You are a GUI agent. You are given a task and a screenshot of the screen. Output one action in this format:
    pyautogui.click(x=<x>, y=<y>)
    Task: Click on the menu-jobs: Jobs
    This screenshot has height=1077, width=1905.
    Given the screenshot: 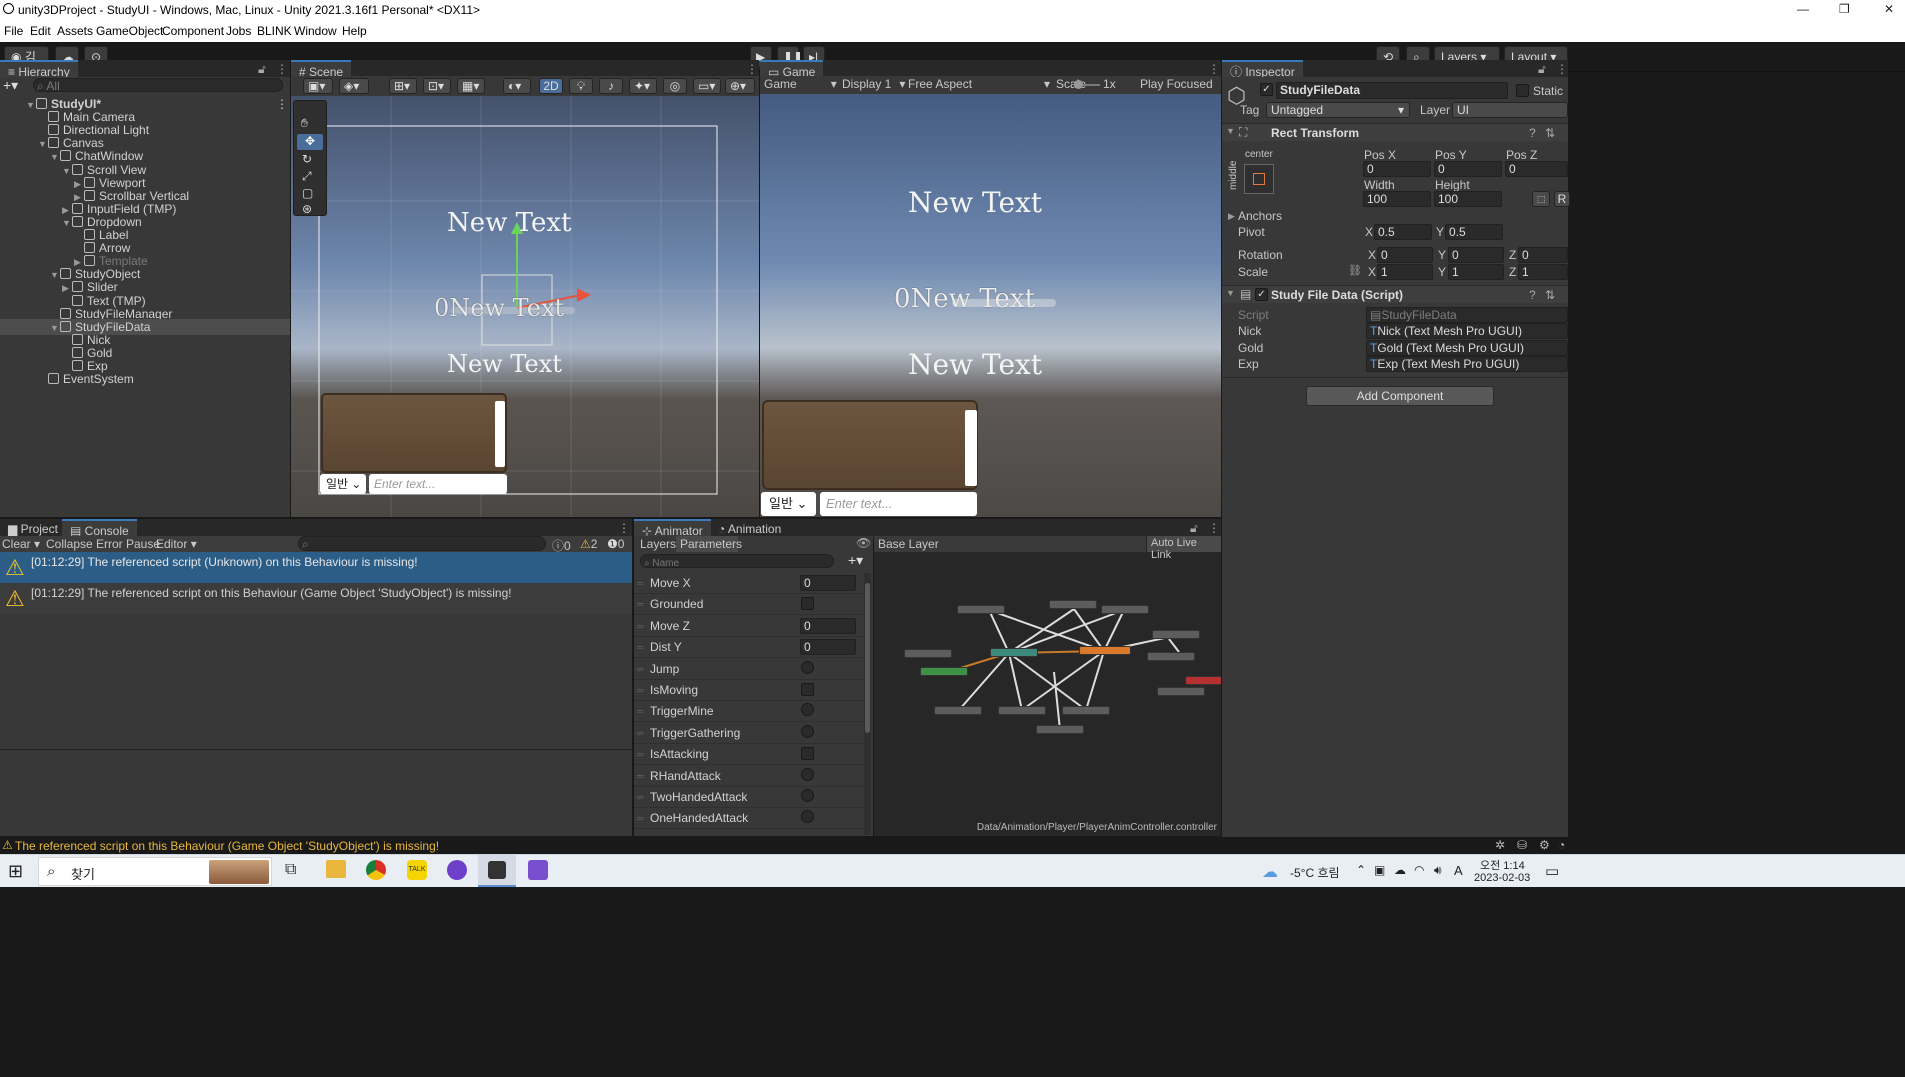 What is the action you would take?
    pyautogui.click(x=238, y=31)
    